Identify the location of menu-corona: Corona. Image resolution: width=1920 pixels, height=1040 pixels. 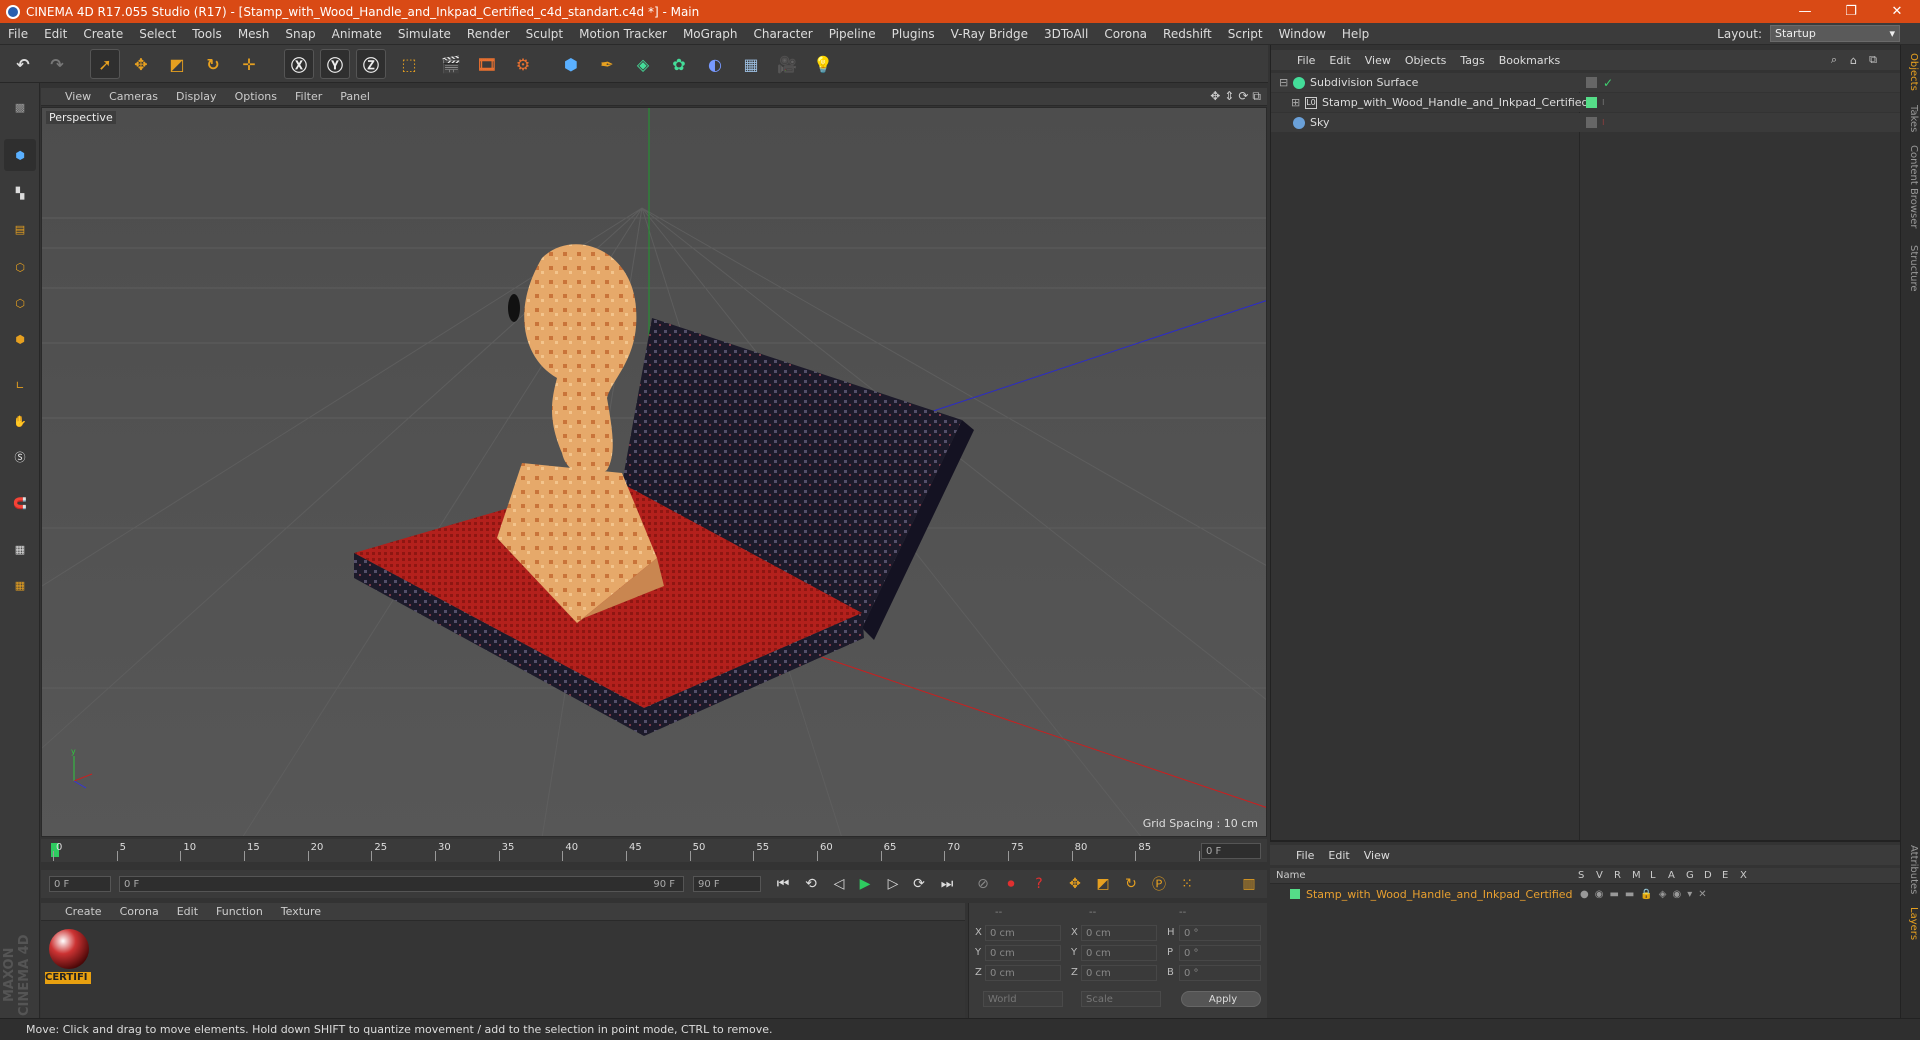
(1125, 34).